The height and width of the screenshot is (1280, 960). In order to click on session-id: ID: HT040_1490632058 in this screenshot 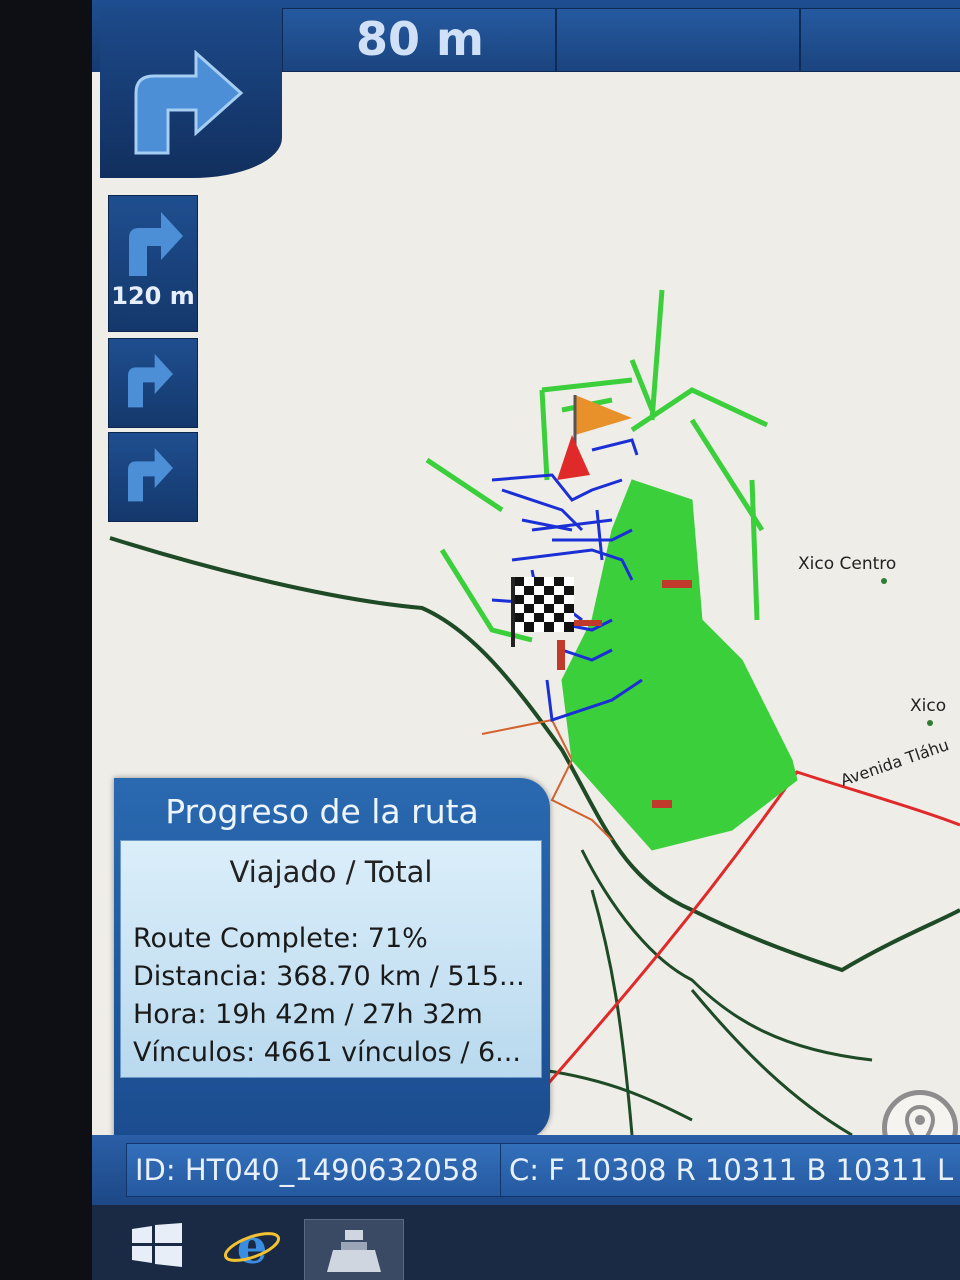, I will do `click(316, 1170)`.